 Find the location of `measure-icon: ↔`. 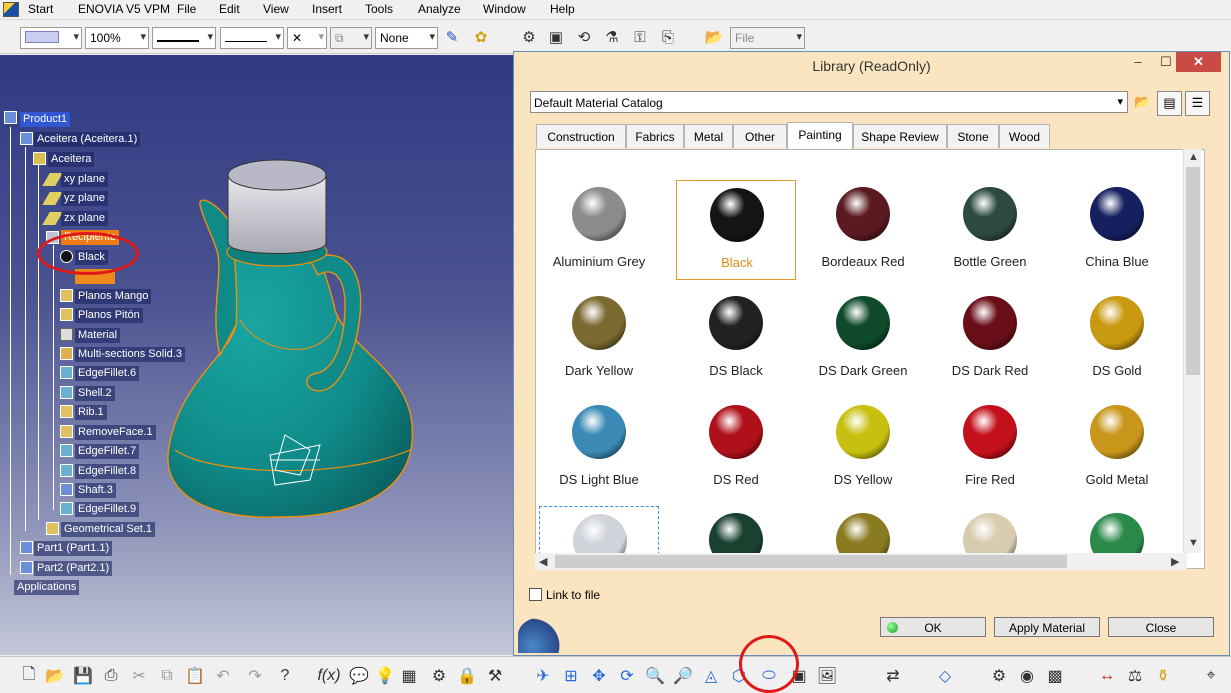

measure-icon: ↔ is located at coordinates (1107, 676).